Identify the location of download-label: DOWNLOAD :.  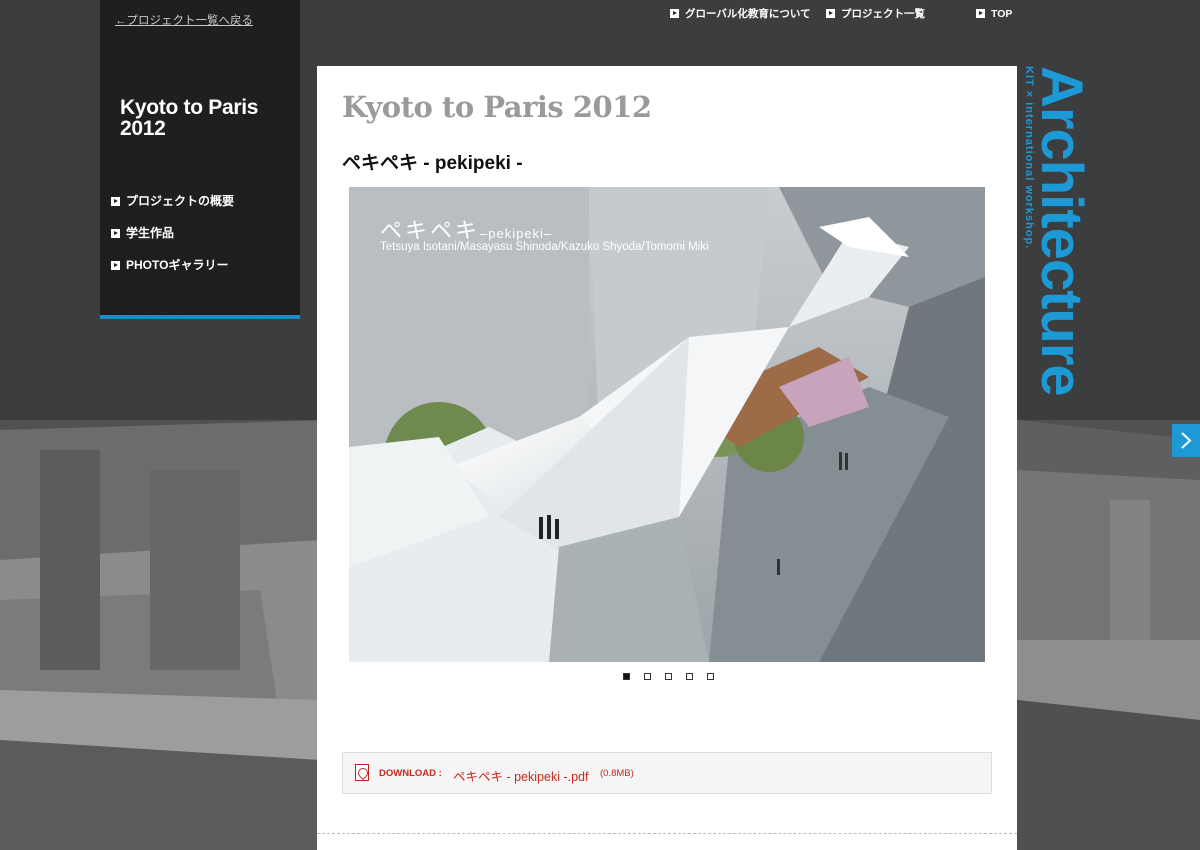
(410, 773).